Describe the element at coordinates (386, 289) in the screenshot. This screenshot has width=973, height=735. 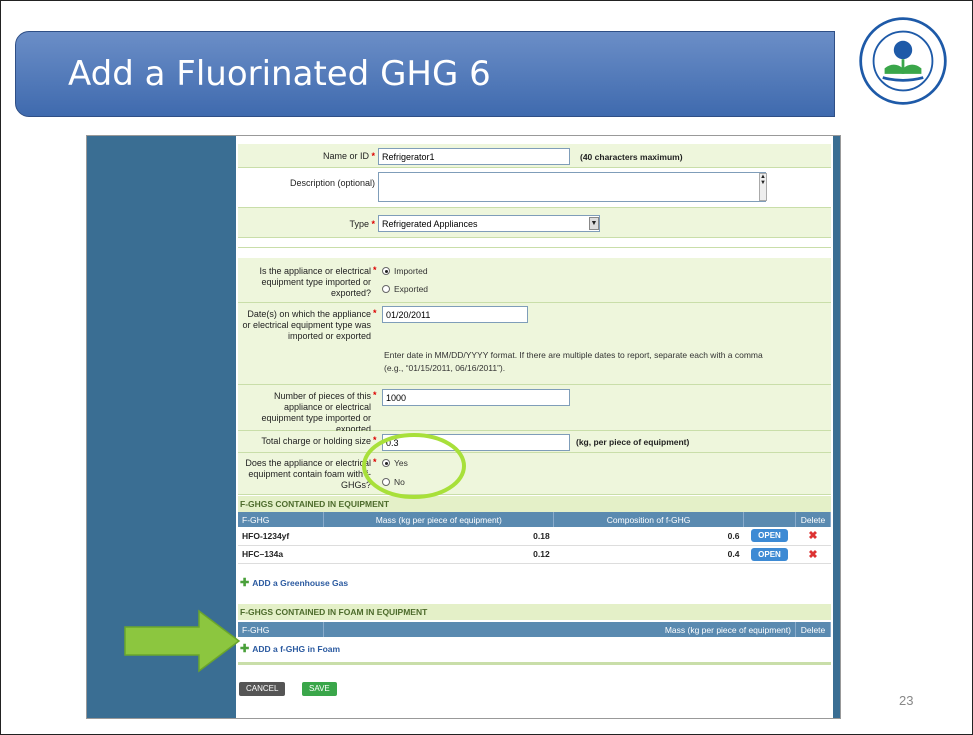
I see `radio-exported-dot` at that location.